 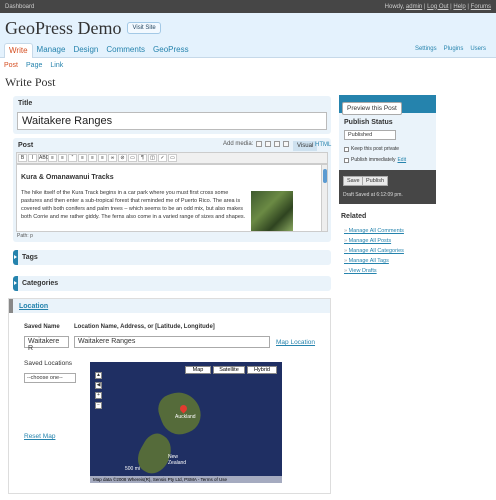 What do you see at coordinates (162, 158) in the screenshot?
I see `spellcheck-button: ✓` at bounding box center [162, 158].